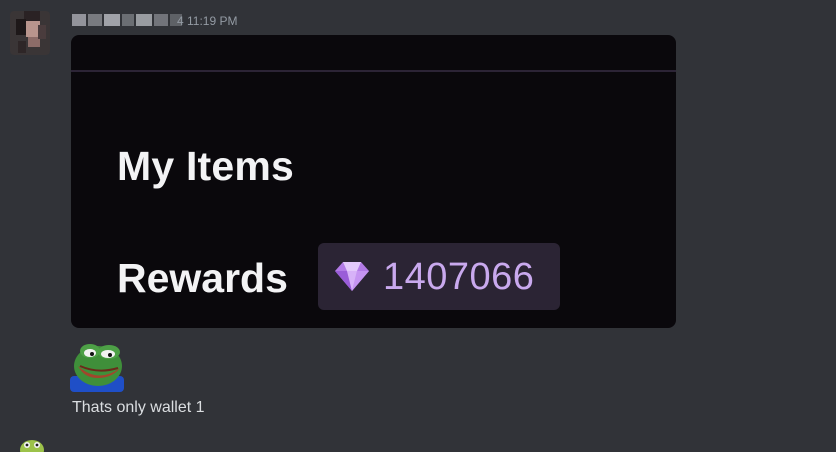 The image size is (836, 452). What do you see at coordinates (127, 20) in the screenshot?
I see `author-name-redacted` at bounding box center [127, 20].